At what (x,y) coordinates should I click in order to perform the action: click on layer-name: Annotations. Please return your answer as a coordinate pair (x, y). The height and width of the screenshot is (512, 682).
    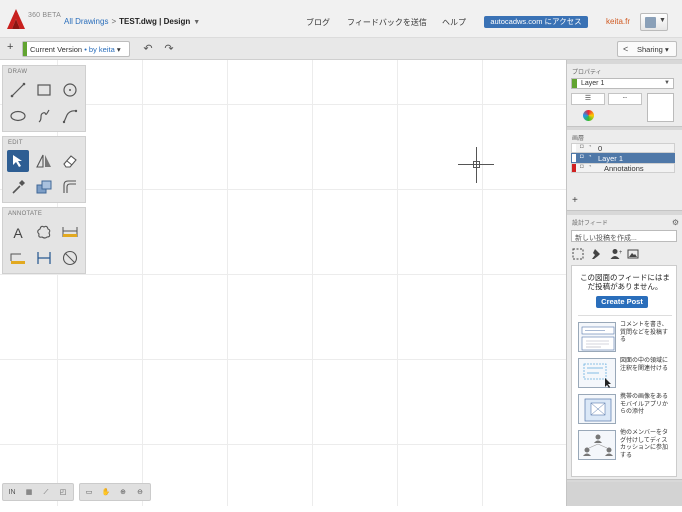
    Looking at the image, I should click on (624, 168).